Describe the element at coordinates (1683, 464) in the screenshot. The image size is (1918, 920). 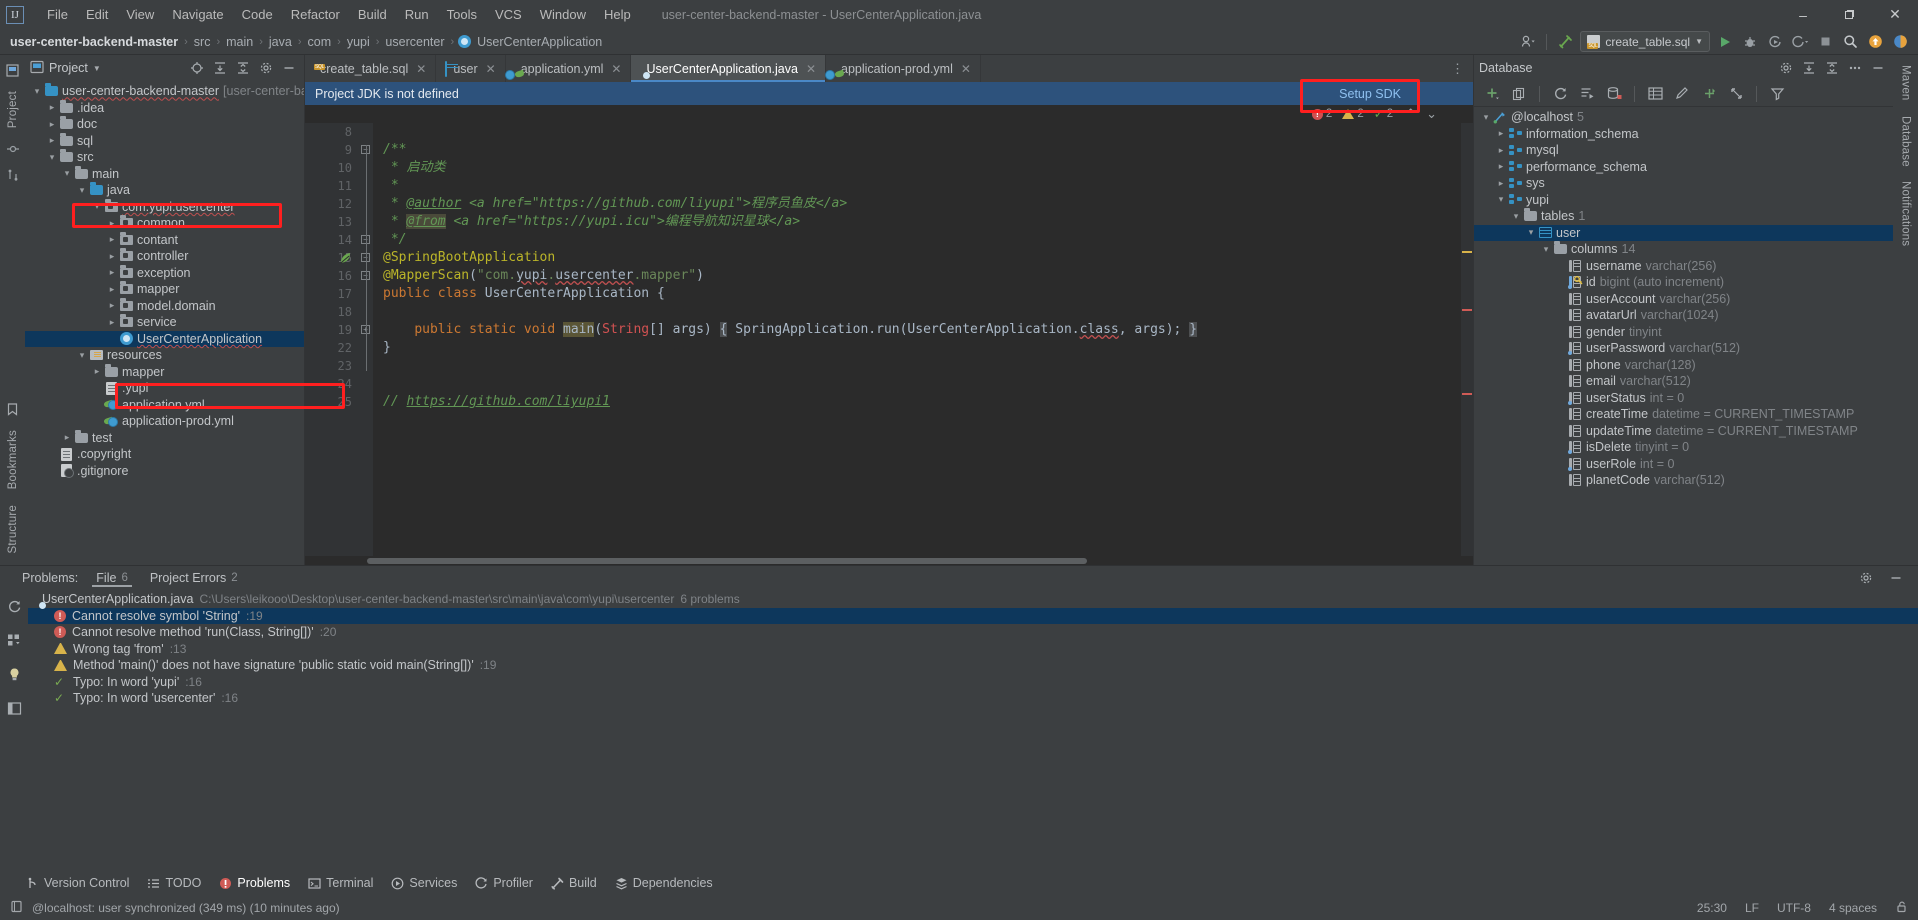
I see `database-tree-item-row: userRole int = 0` at that location.